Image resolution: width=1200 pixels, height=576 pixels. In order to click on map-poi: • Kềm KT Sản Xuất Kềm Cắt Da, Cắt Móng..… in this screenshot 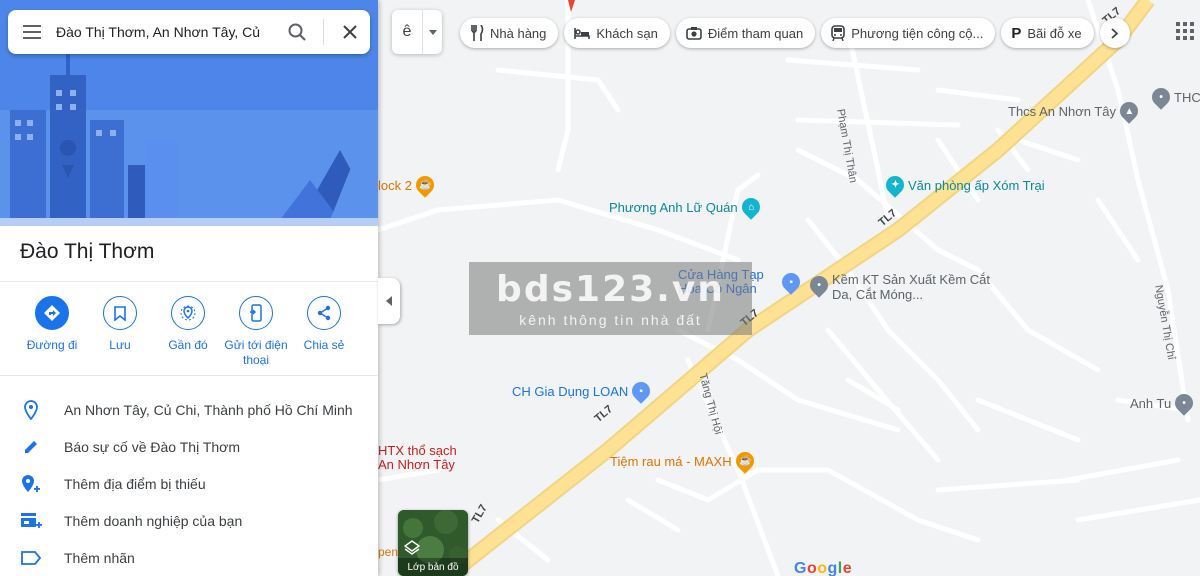, I will do `click(899, 287)`.